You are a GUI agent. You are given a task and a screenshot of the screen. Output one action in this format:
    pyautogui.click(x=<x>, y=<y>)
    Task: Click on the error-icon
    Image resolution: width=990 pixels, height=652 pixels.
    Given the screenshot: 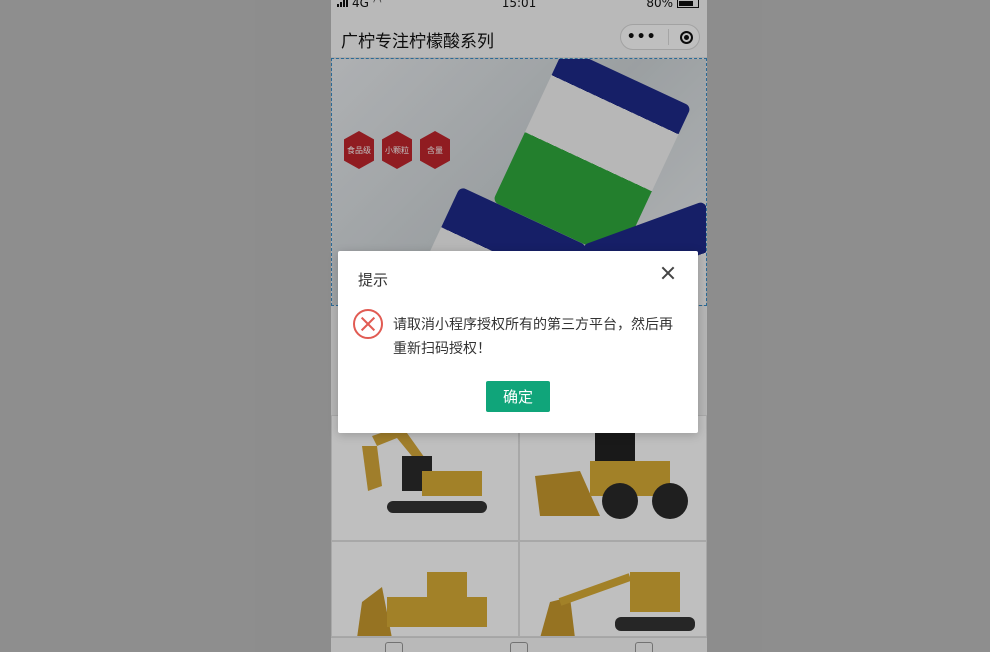 What is the action you would take?
    pyautogui.click(x=368, y=324)
    